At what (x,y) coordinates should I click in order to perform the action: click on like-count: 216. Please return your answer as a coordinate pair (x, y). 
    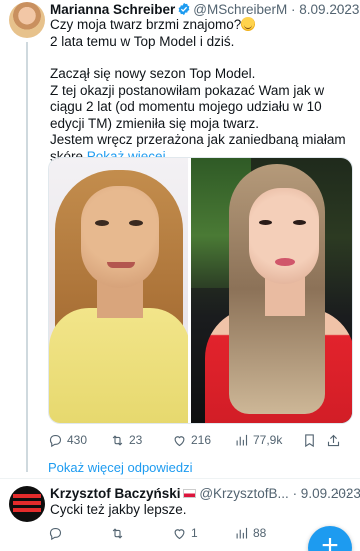
    Looking at the image, I should click on (201, 440).